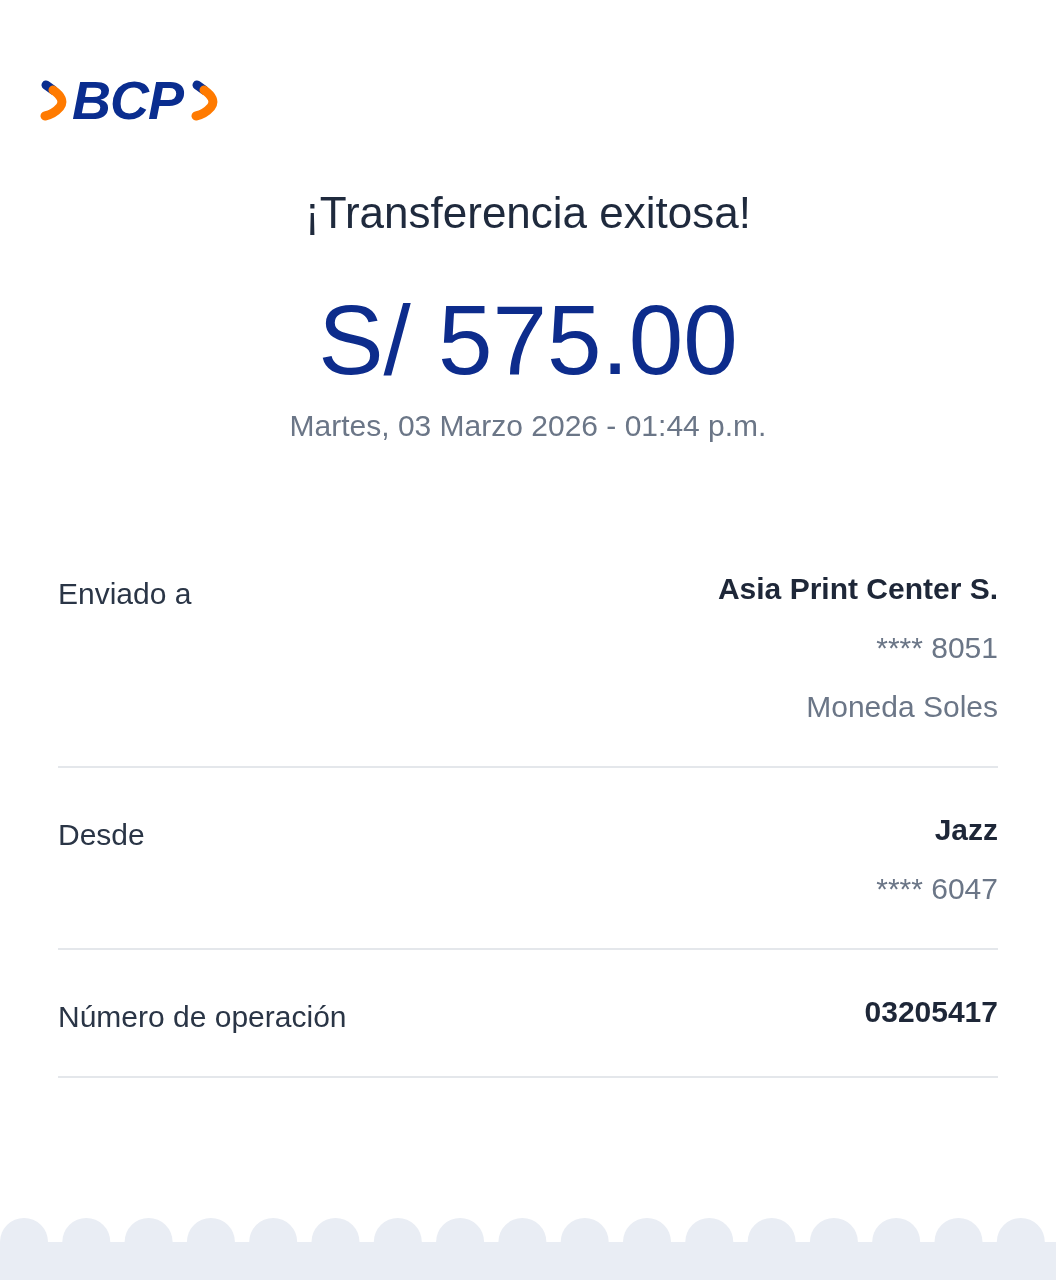  Describe the element at coordinates (202, 1017) in the screenshot. I see `detail-label: Número de operación` at that location.